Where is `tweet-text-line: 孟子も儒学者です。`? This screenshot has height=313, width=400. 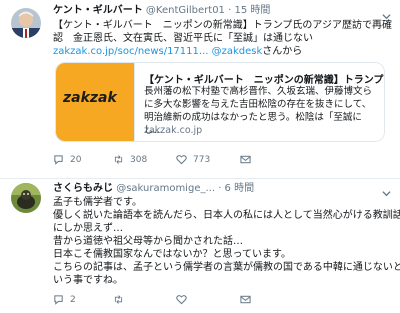
tweet-text-line: 孟子も儒学者です。 is located at coordinates (97, 202).